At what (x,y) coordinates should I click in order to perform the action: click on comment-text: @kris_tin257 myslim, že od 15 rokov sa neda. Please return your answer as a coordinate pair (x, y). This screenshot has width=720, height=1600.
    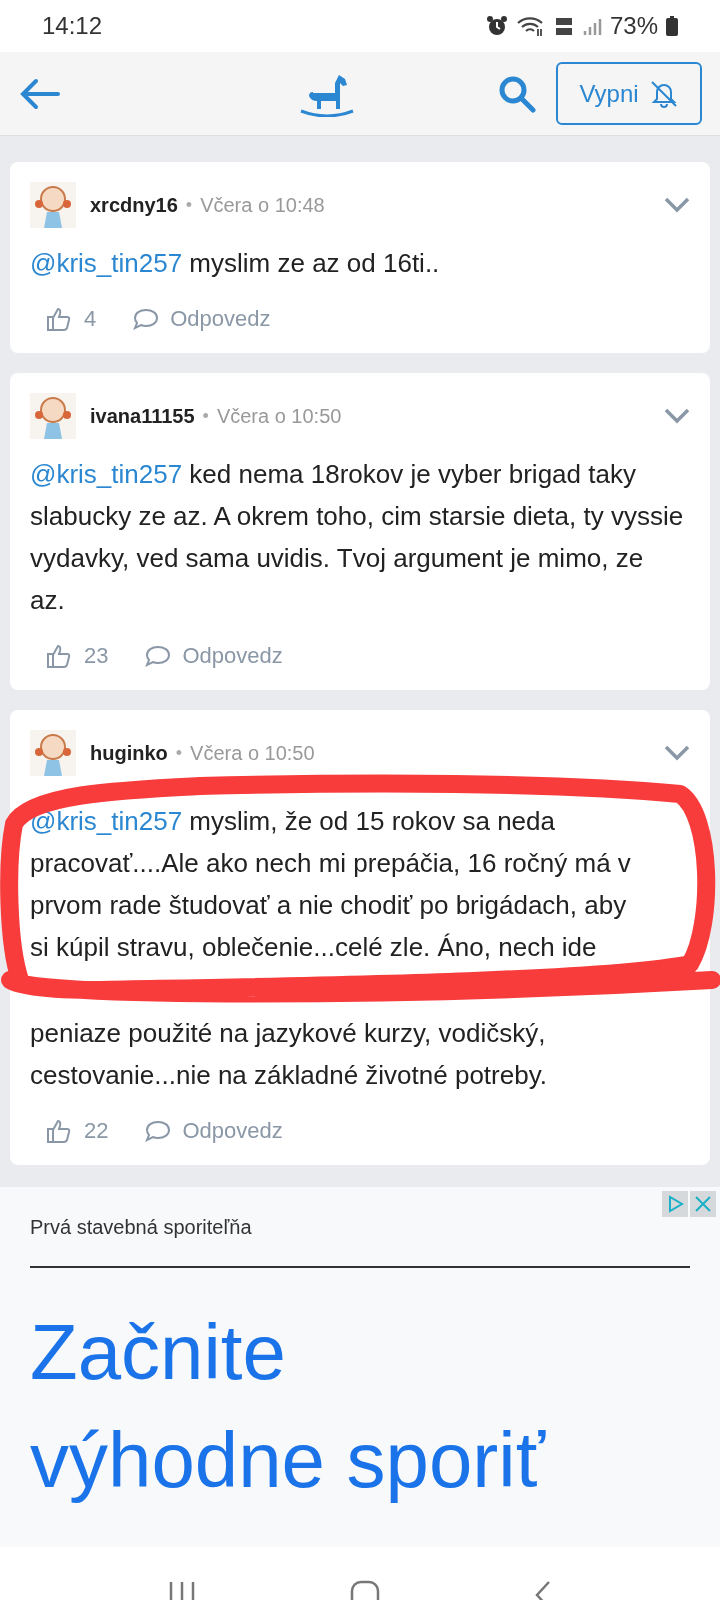
    Looking at the image, I should click on (293, 821).